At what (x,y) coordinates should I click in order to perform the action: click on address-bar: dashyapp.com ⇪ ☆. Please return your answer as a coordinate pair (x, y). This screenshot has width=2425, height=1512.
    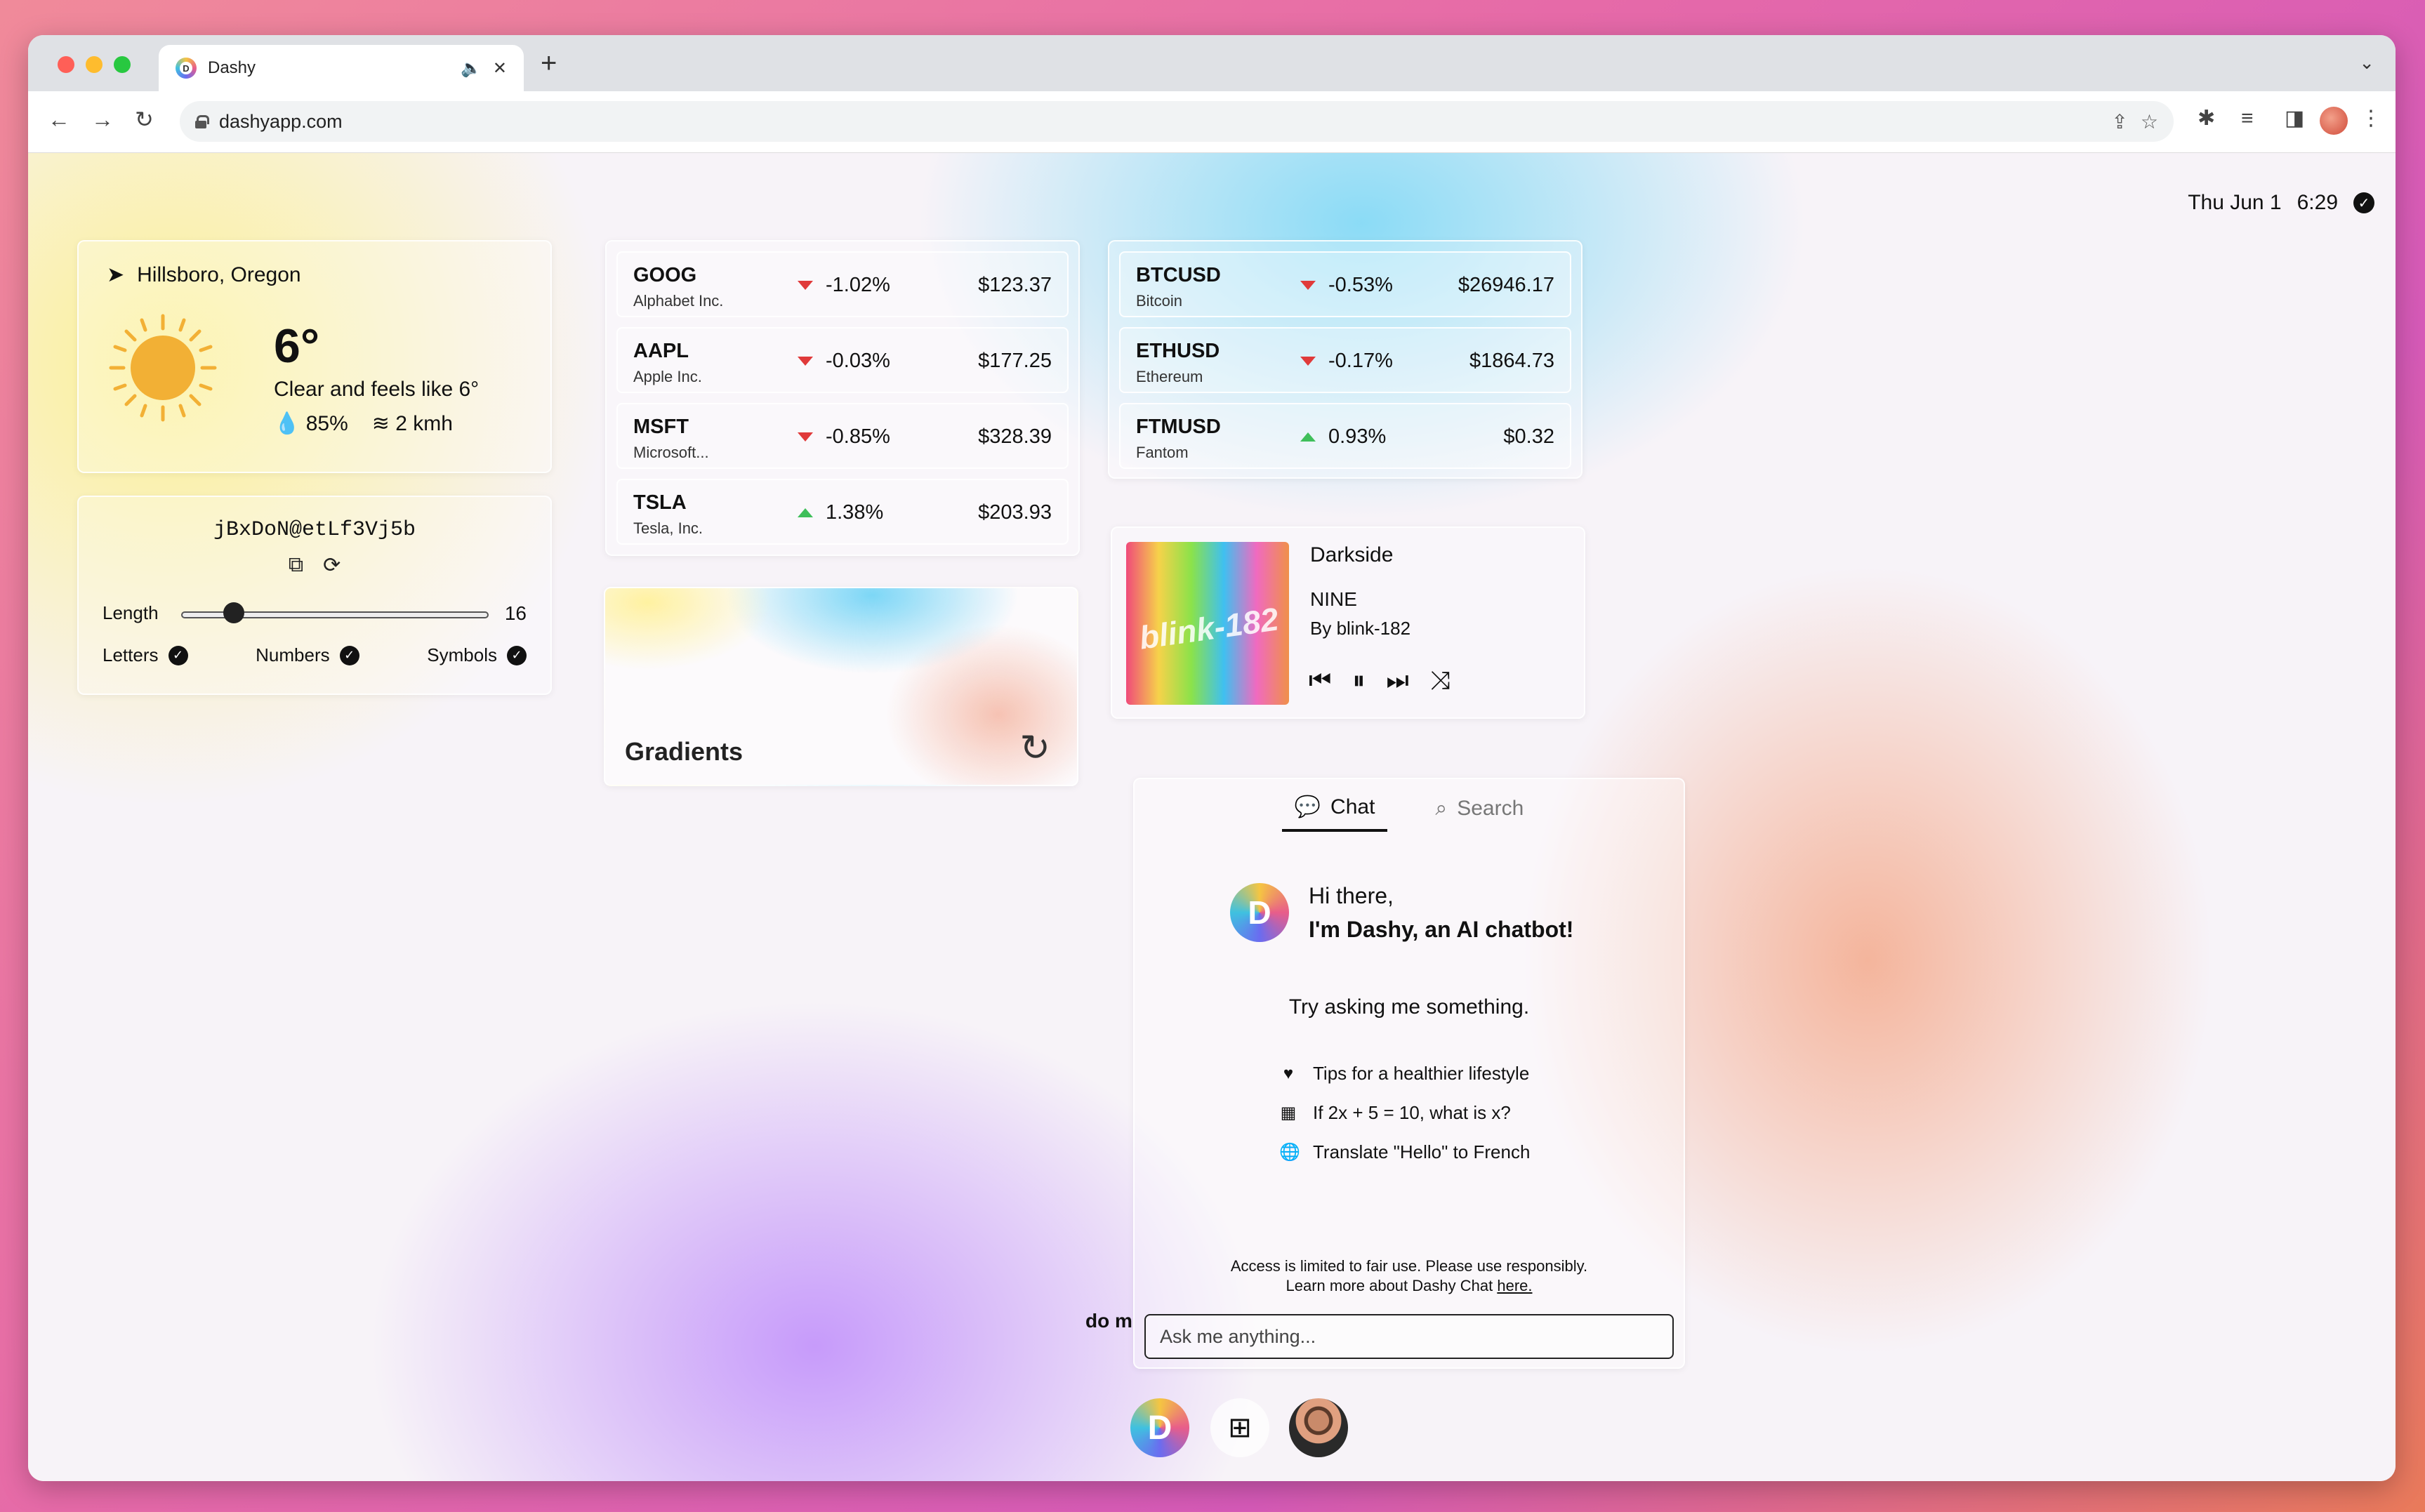
    Looking at the image, I should click on (1177, 121).